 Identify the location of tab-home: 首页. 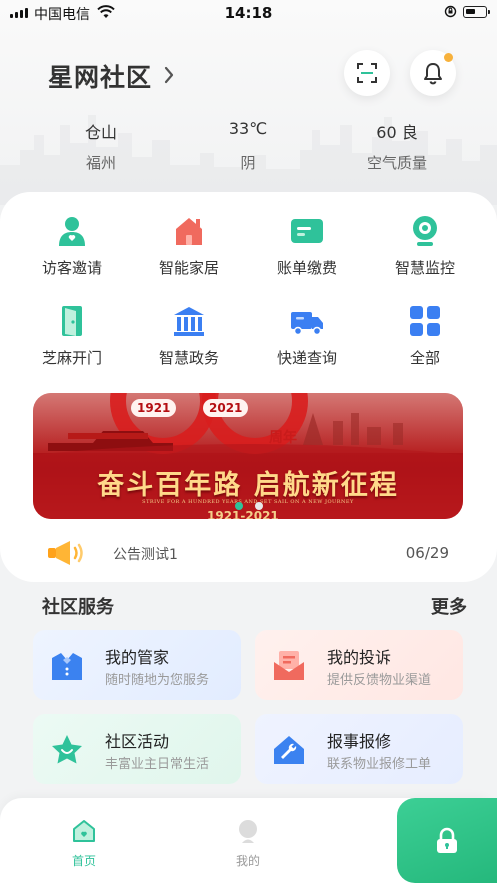
(84, 843).